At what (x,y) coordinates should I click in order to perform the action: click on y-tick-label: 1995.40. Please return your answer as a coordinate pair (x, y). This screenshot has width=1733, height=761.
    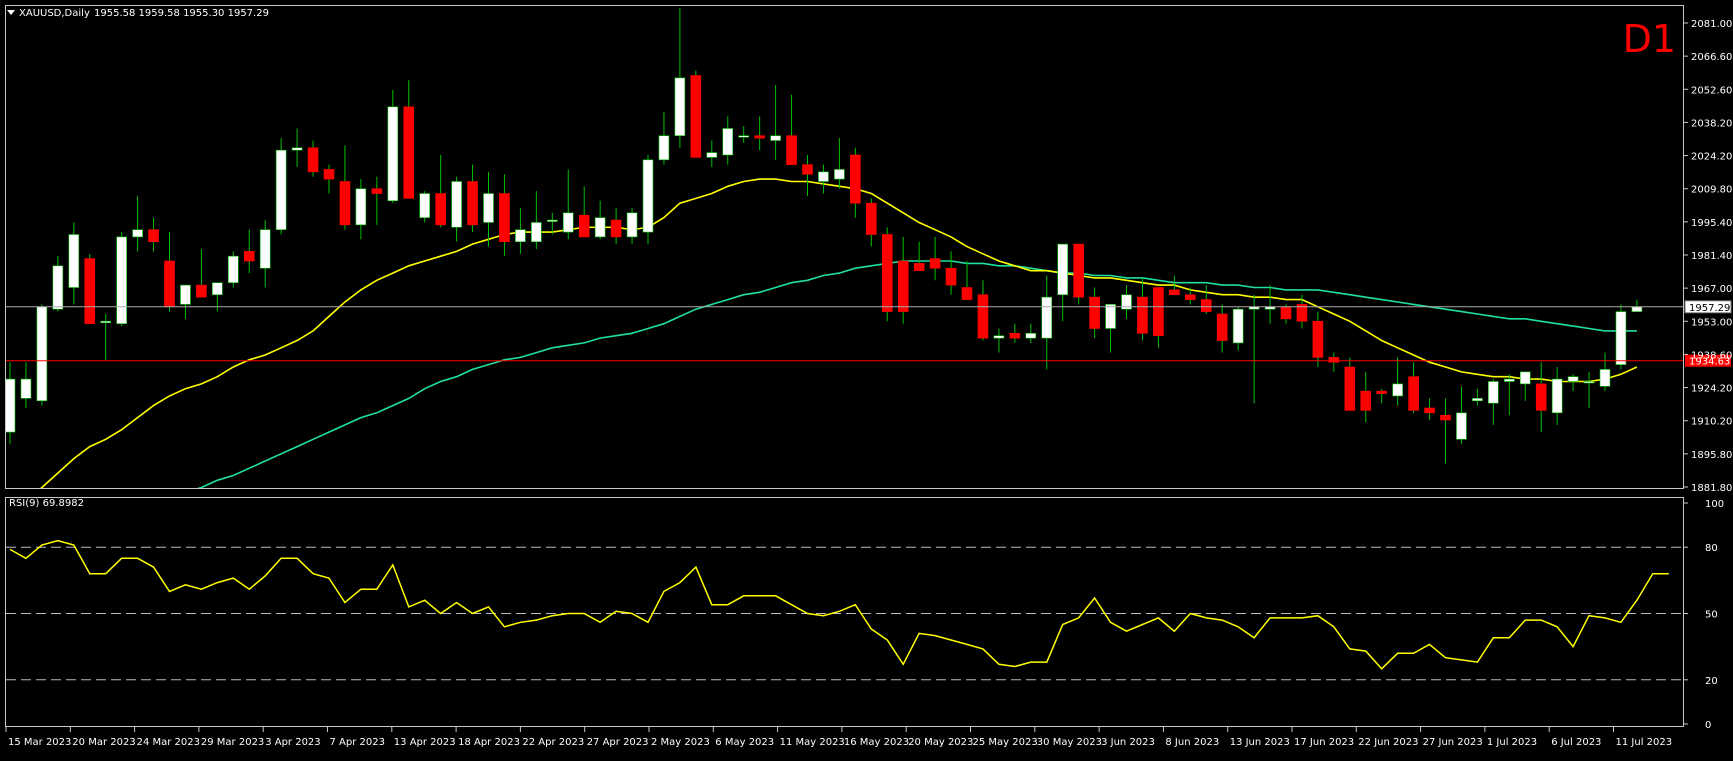
    Looking at the image, I should click on (1711, 223).